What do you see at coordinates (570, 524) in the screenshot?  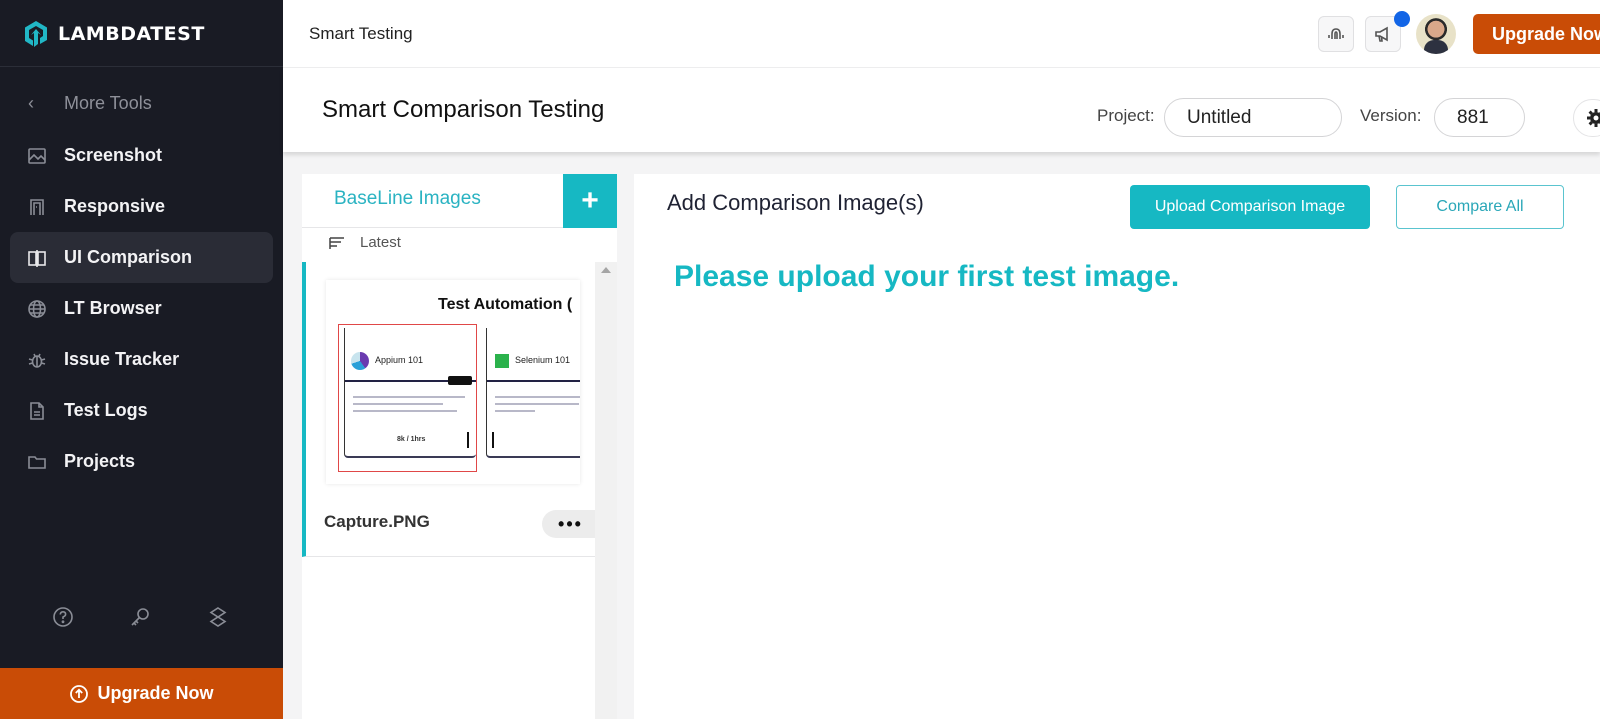 I see `more-options-button: •••` at bounding box center [570, 524].